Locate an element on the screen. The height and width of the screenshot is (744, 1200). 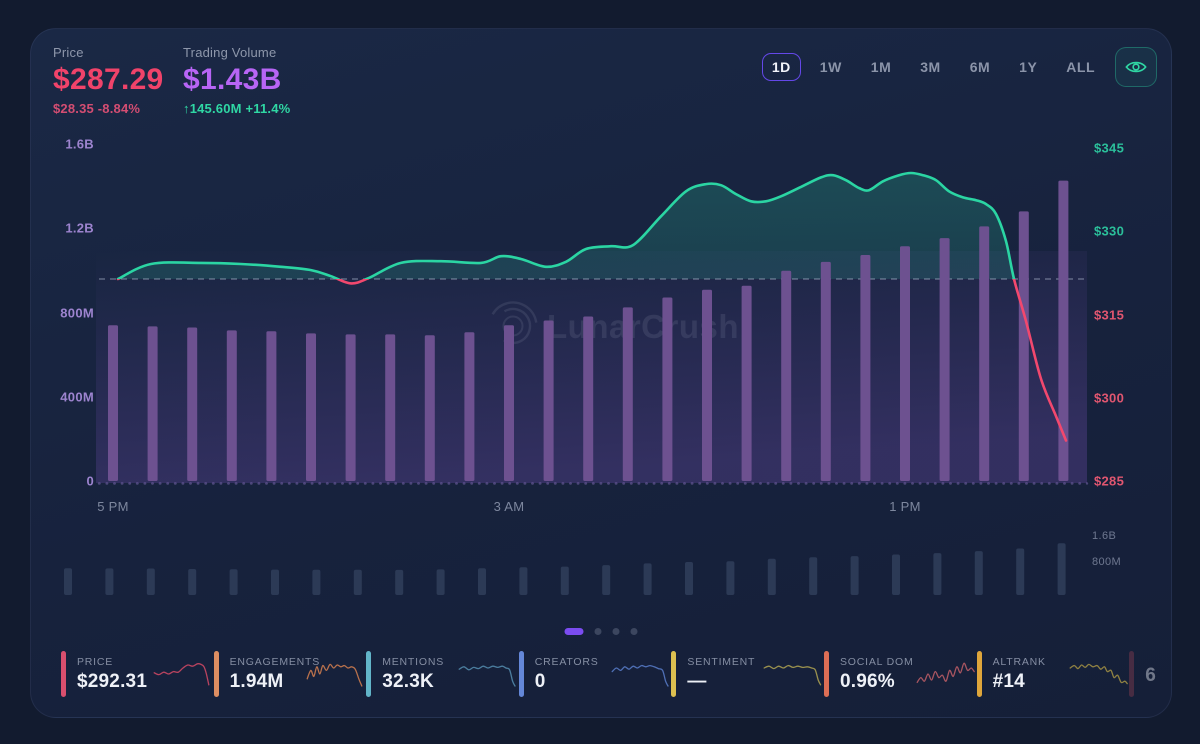
metric-card-engagements: ENGAGEMENTS 1.94M is located at coordinates (288, 674).